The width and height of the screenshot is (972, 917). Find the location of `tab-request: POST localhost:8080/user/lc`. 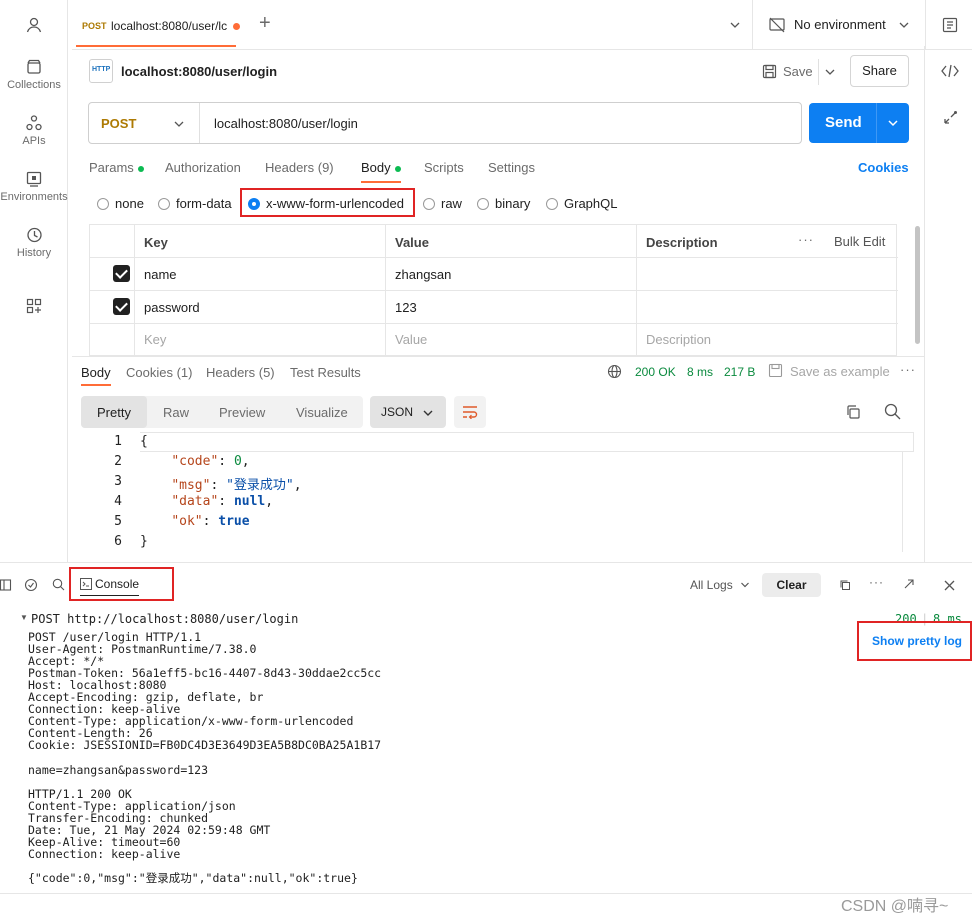

tab-request: POST localhost:8080/user/lc is located at coordinates (158, 27).